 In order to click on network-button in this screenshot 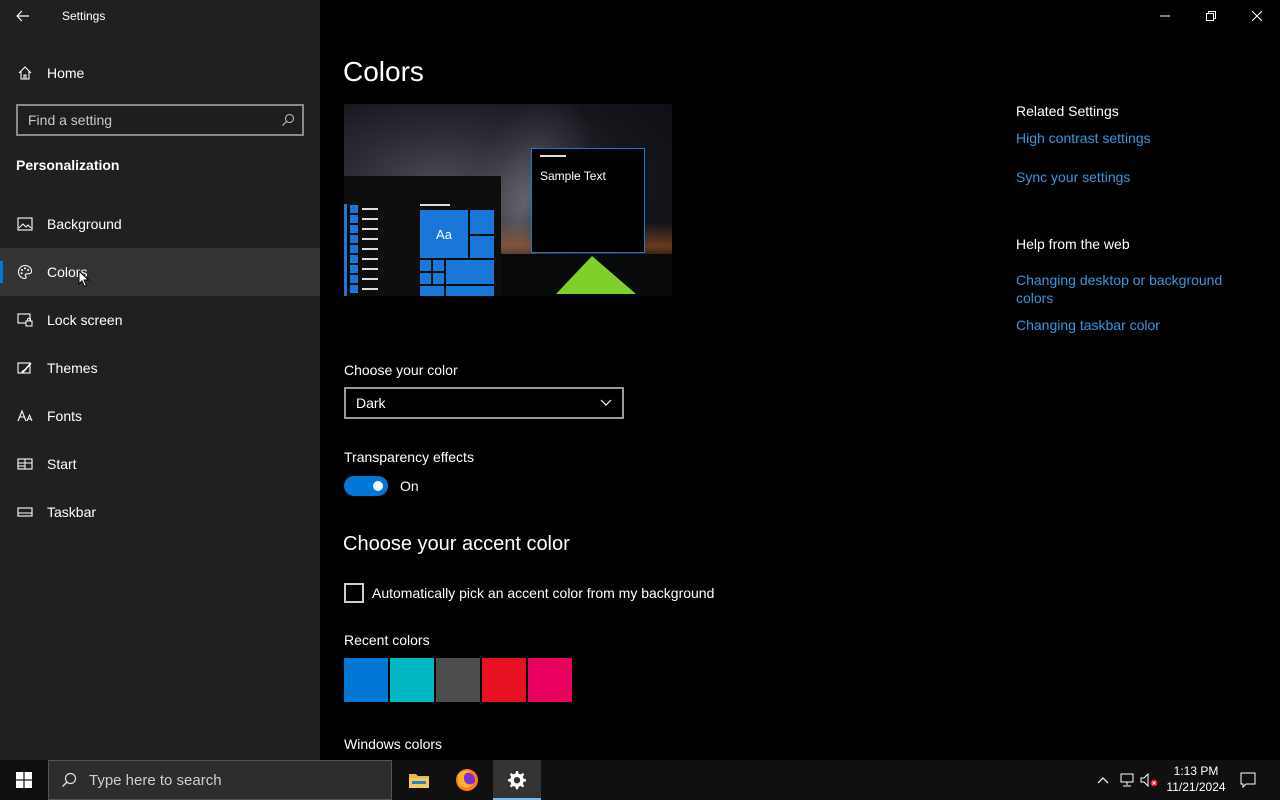, I will do `click(1127, 780)`.